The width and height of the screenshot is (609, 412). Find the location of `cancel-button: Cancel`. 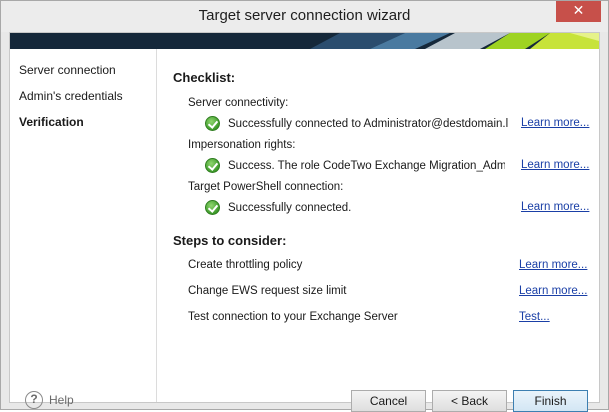

cancel-button: Cancel is located at coordinates (388, 401).